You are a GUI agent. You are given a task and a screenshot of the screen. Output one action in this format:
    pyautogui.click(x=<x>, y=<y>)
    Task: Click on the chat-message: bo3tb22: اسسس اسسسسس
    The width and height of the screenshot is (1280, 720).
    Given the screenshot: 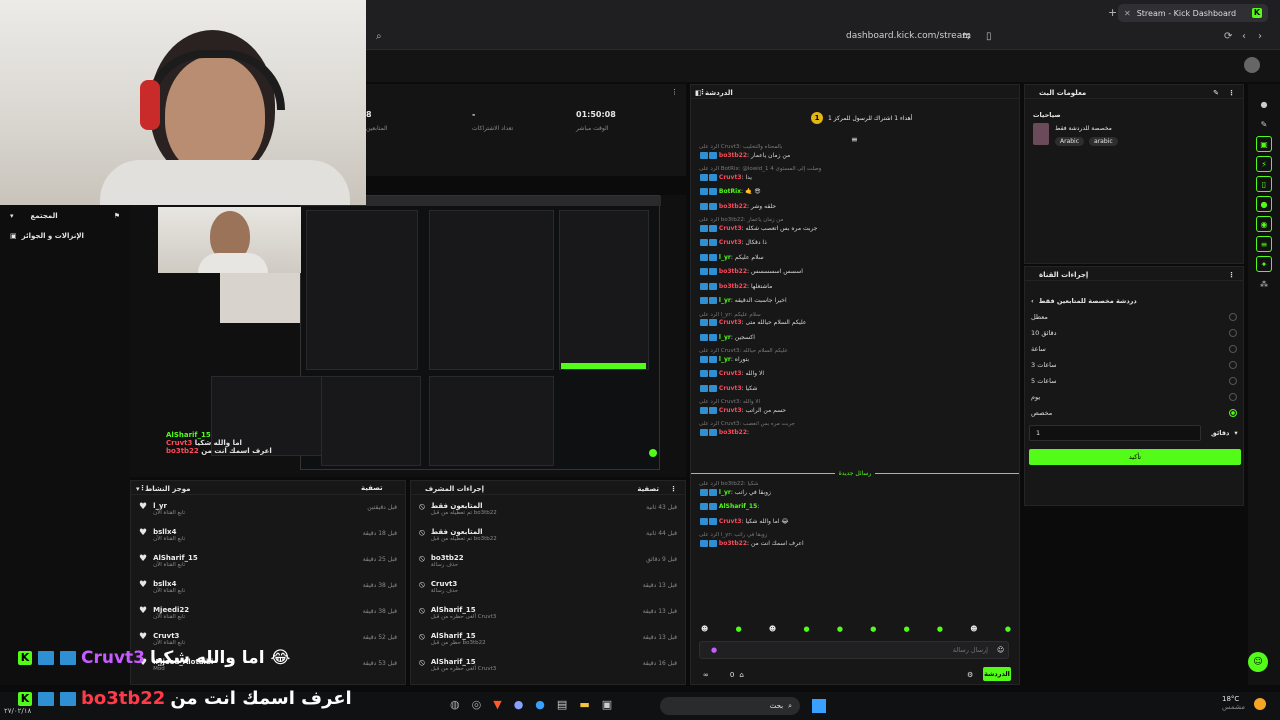 What is the action you would take?
    pyautogui.click(x=855, y=272)
    